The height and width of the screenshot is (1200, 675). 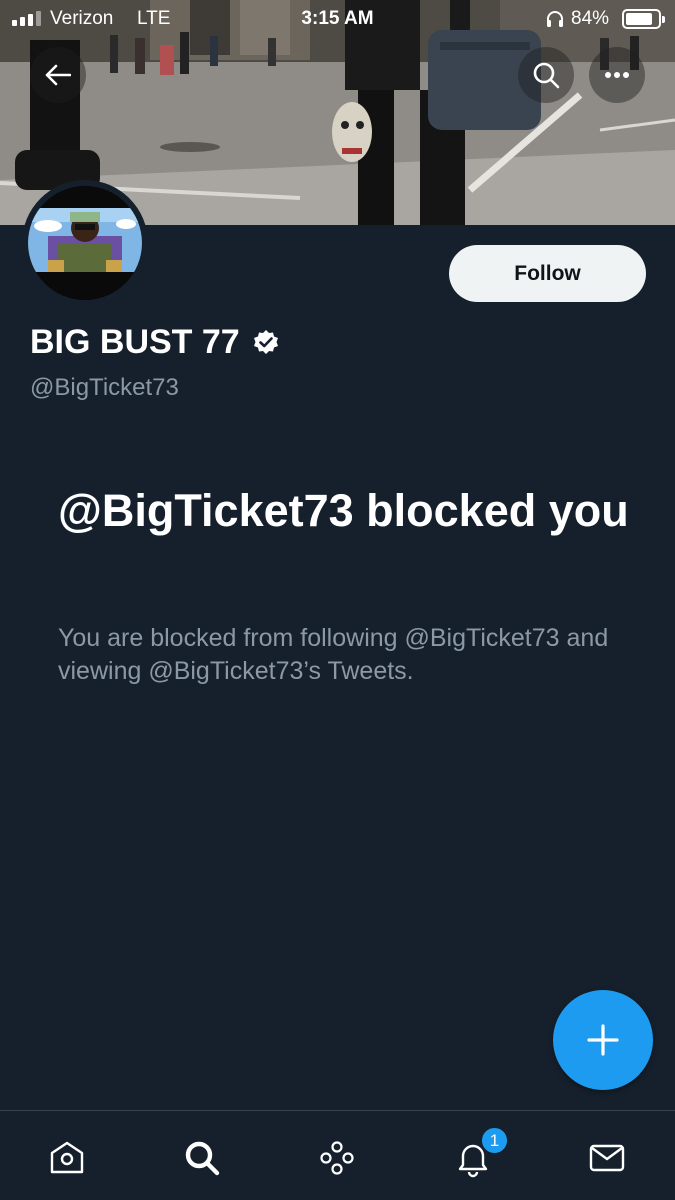 I want to click on more-dots-icon, so click(x=617, y=75).